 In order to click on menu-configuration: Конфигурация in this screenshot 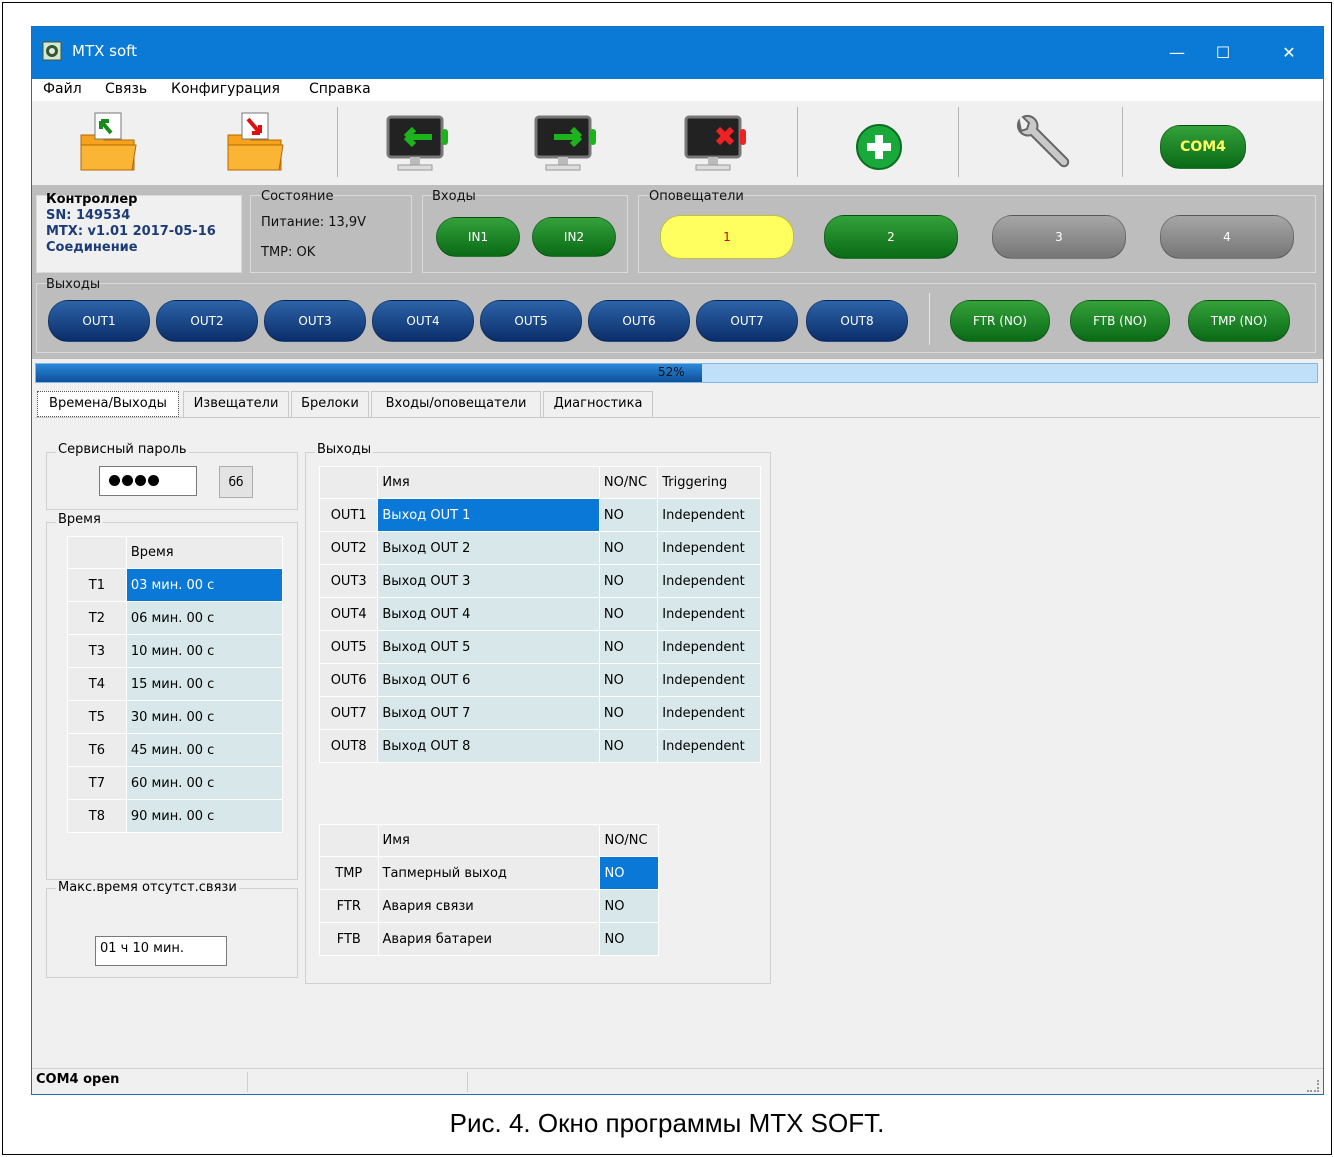, I will do `click(225, 89)`.